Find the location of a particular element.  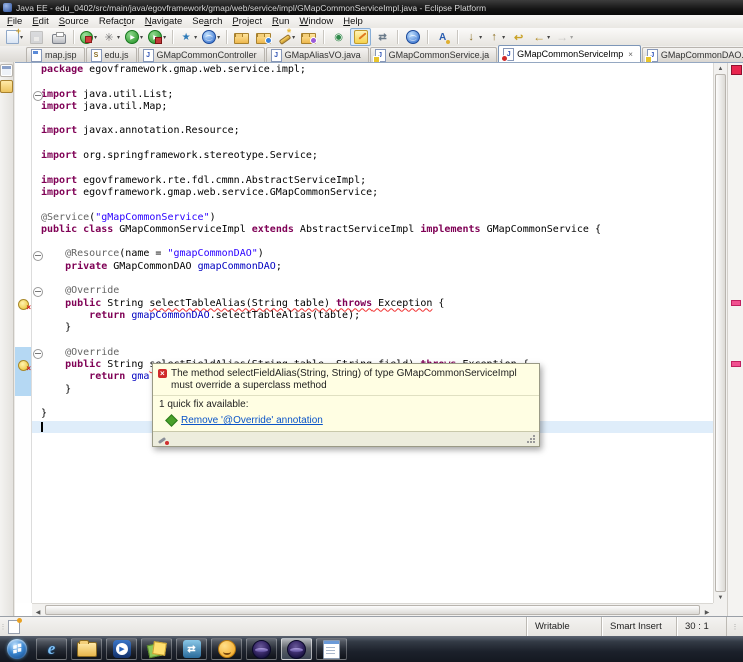

scroll-up-arrow-icon is located at coordinates (720, 68).